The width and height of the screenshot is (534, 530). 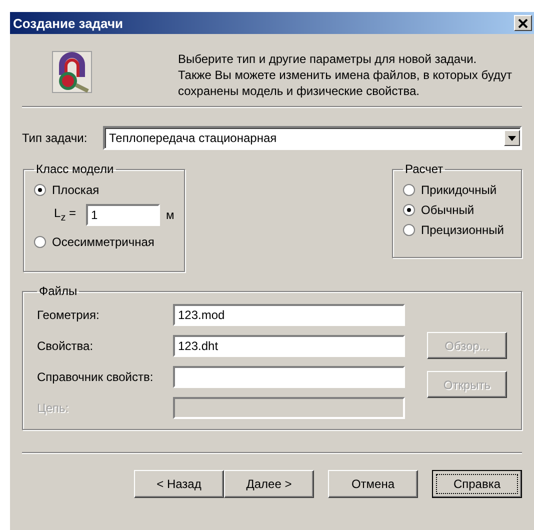 What do you see at coordinates (345, 75) in the screenshot?
I see `intro-text: Также Вы можете изменить имена файлов, в которых будут` at bounding box center [345, 75].